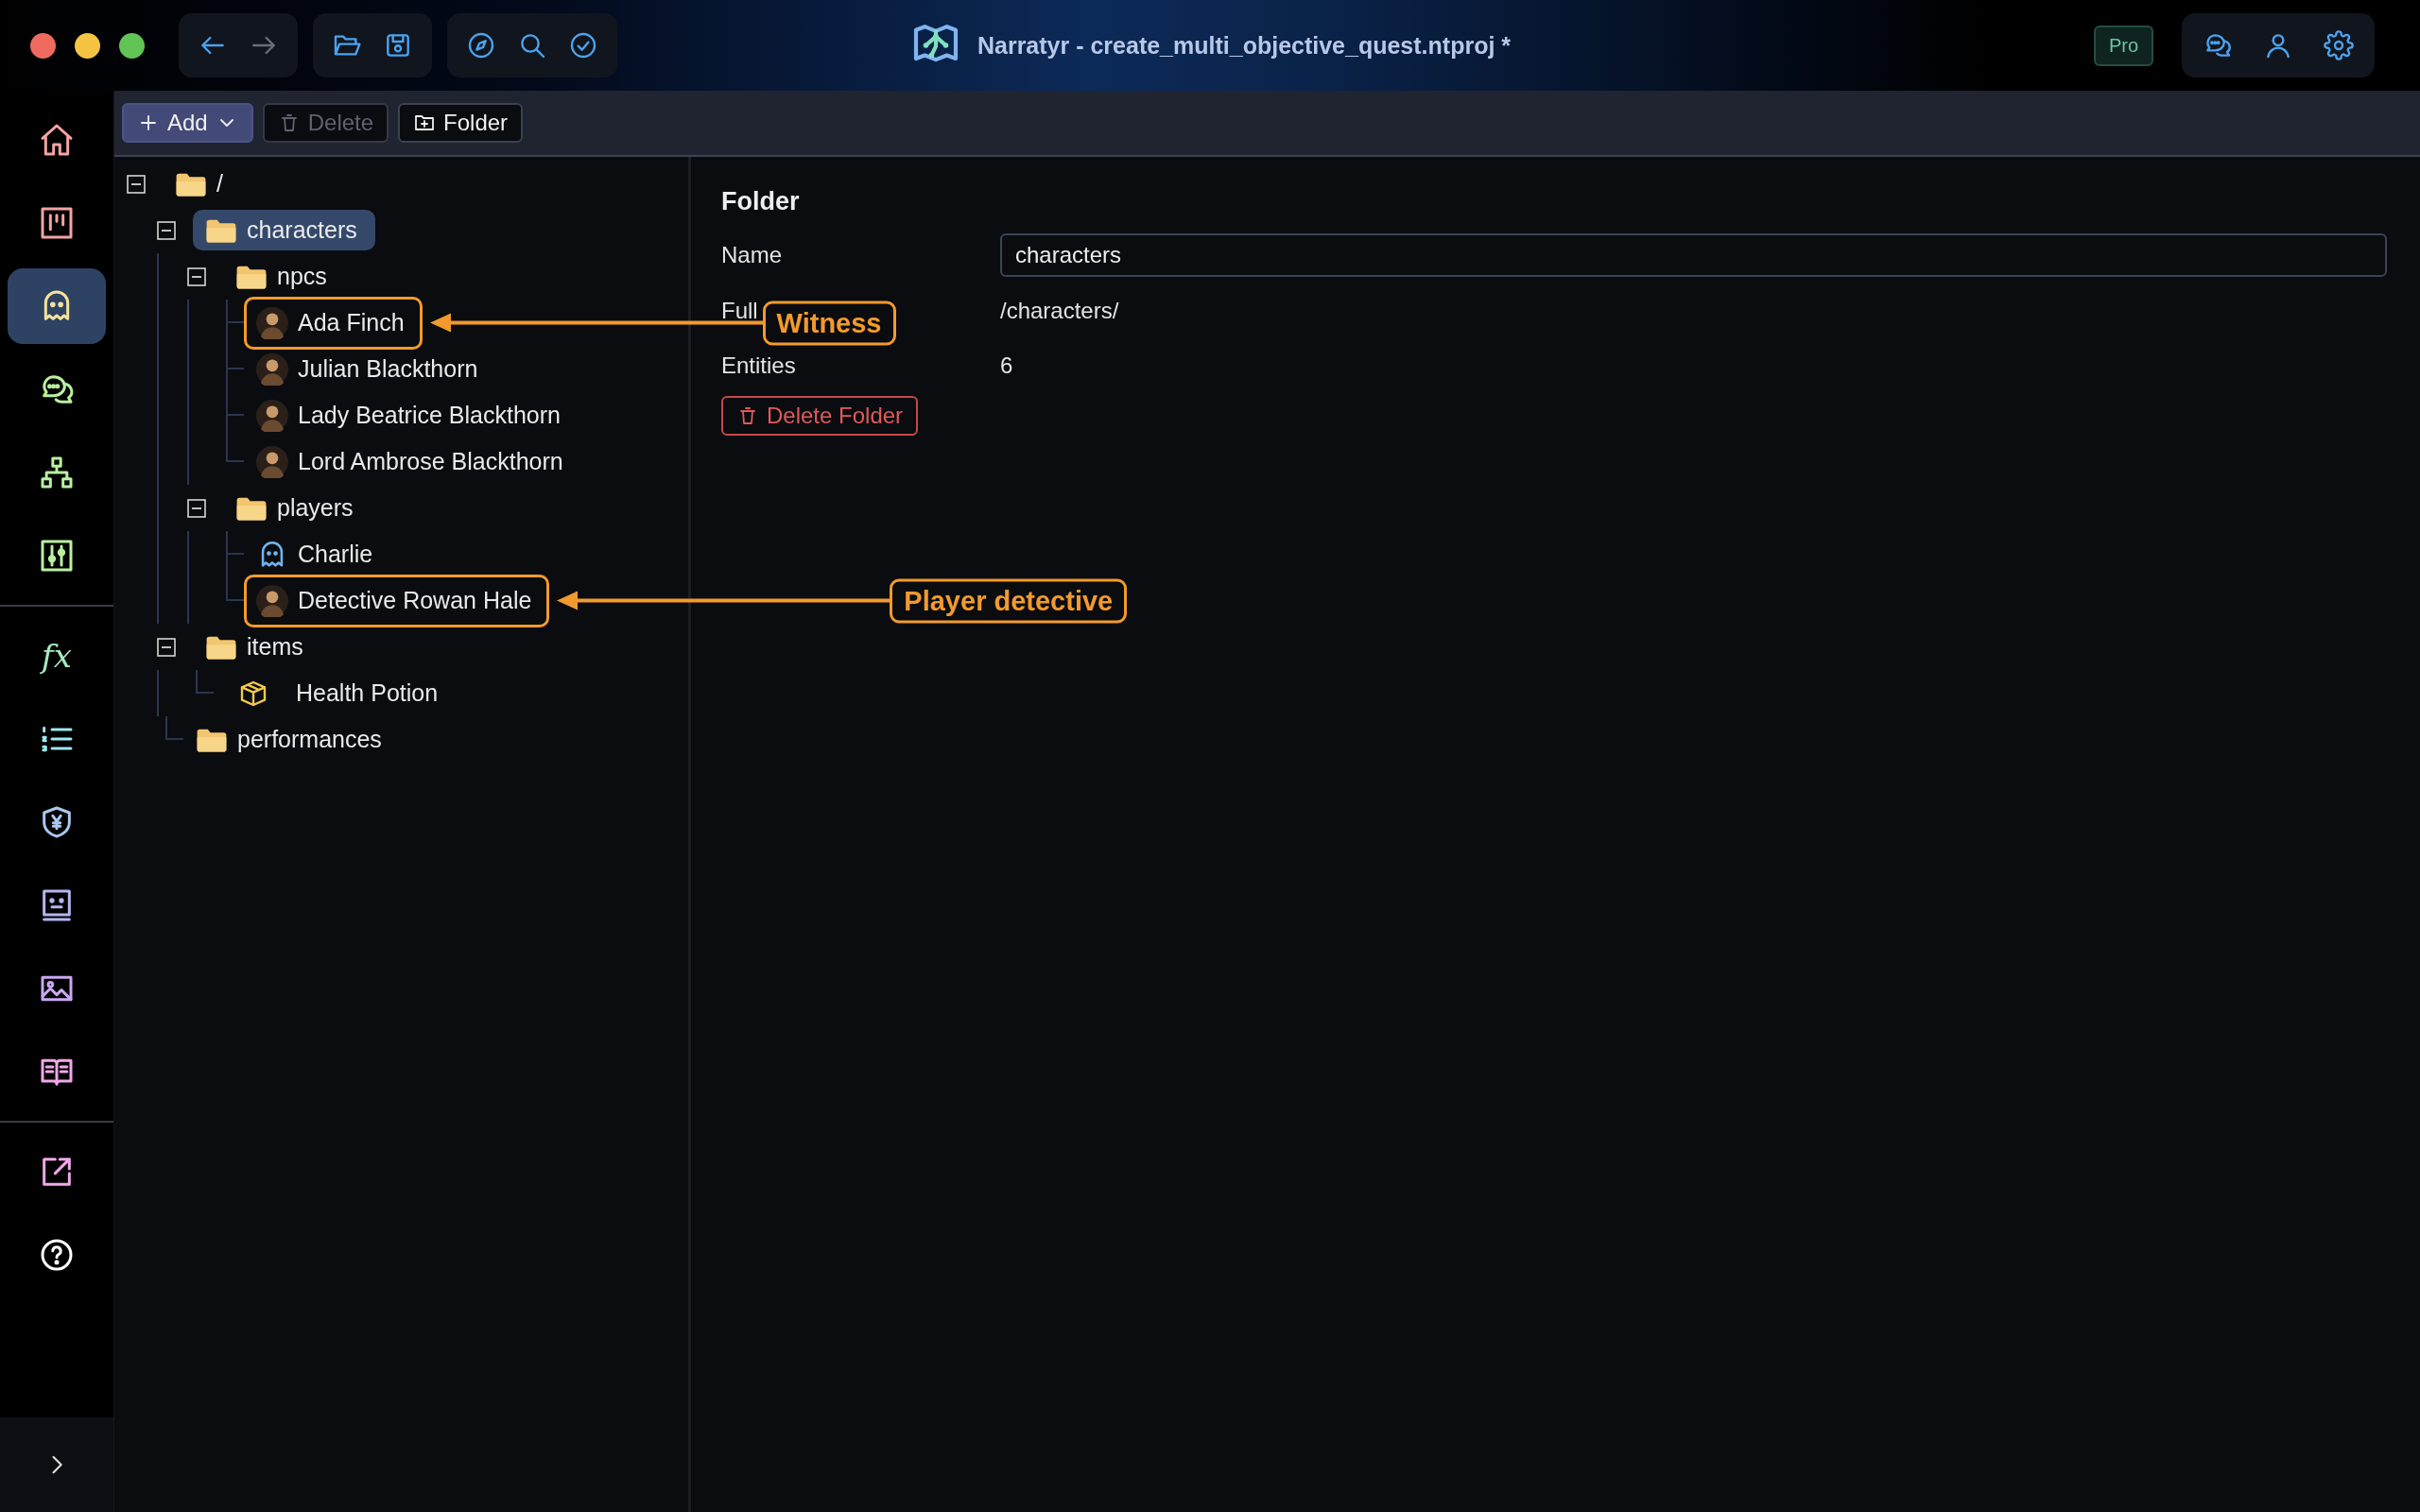  What do you see at coordinates (752, 255) in the screenshot?
I see `field-label: Name` at bounding box center [752, 255].